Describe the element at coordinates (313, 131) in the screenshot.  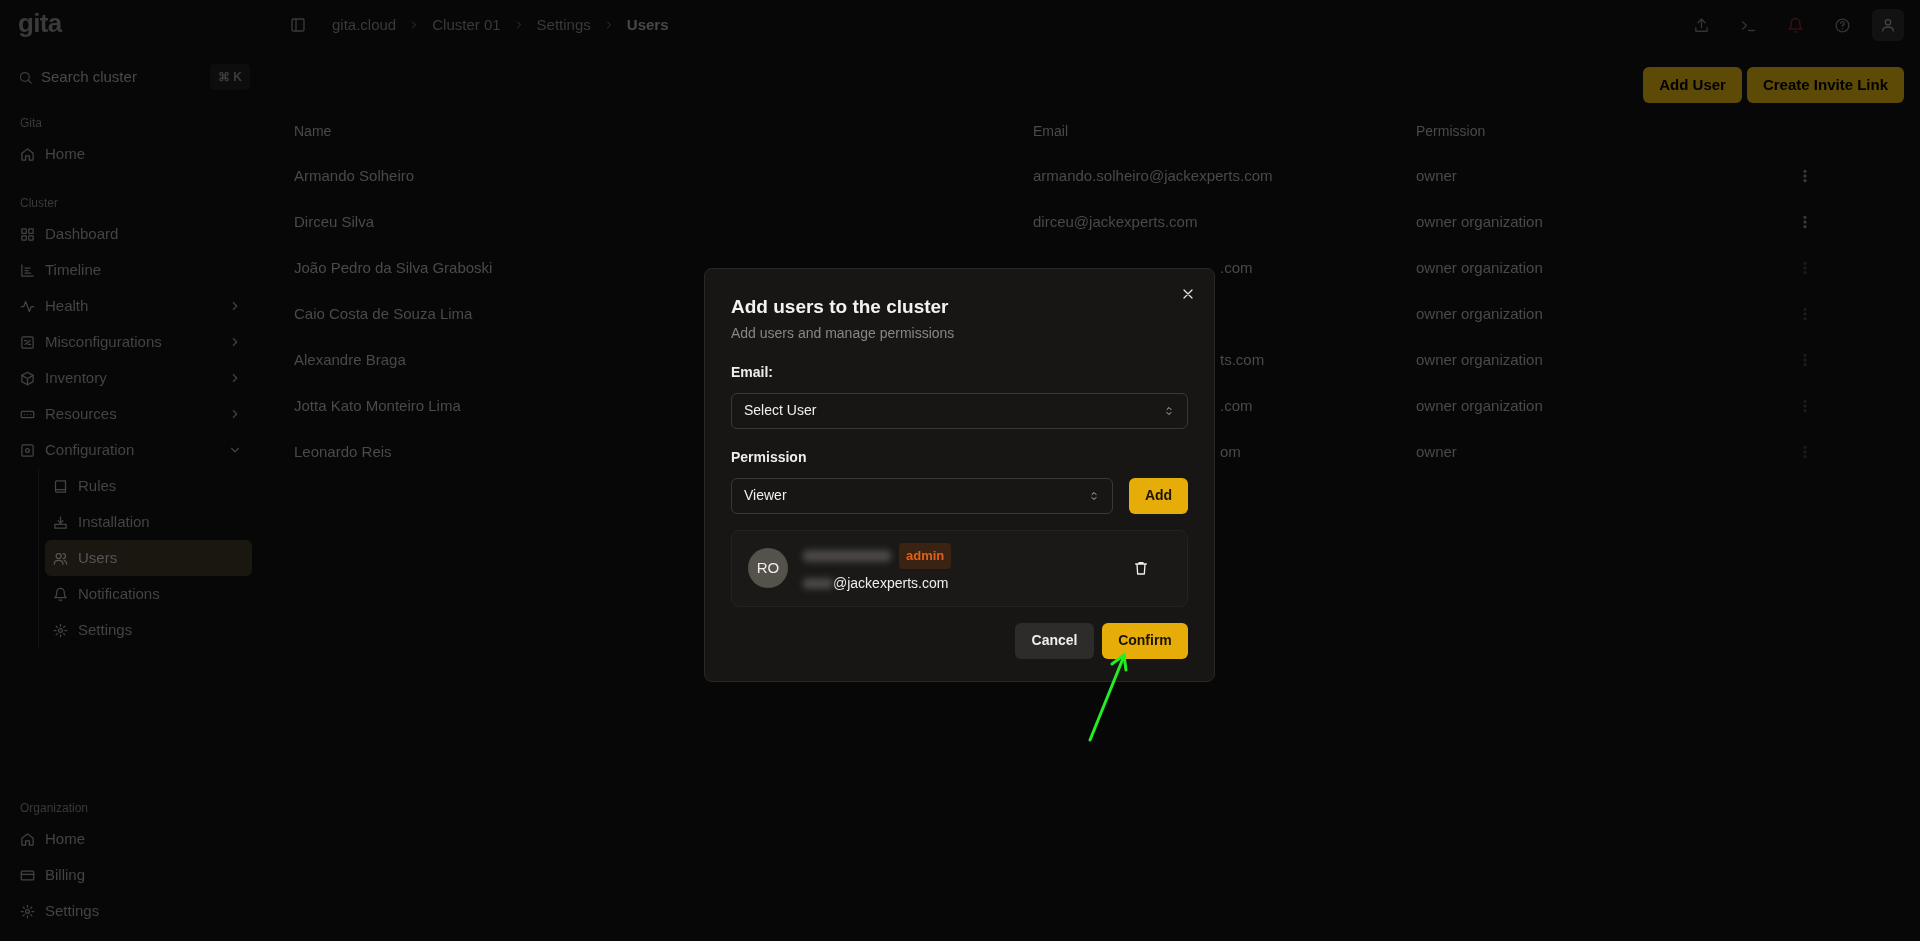
I see `column-header: Name` at that location.